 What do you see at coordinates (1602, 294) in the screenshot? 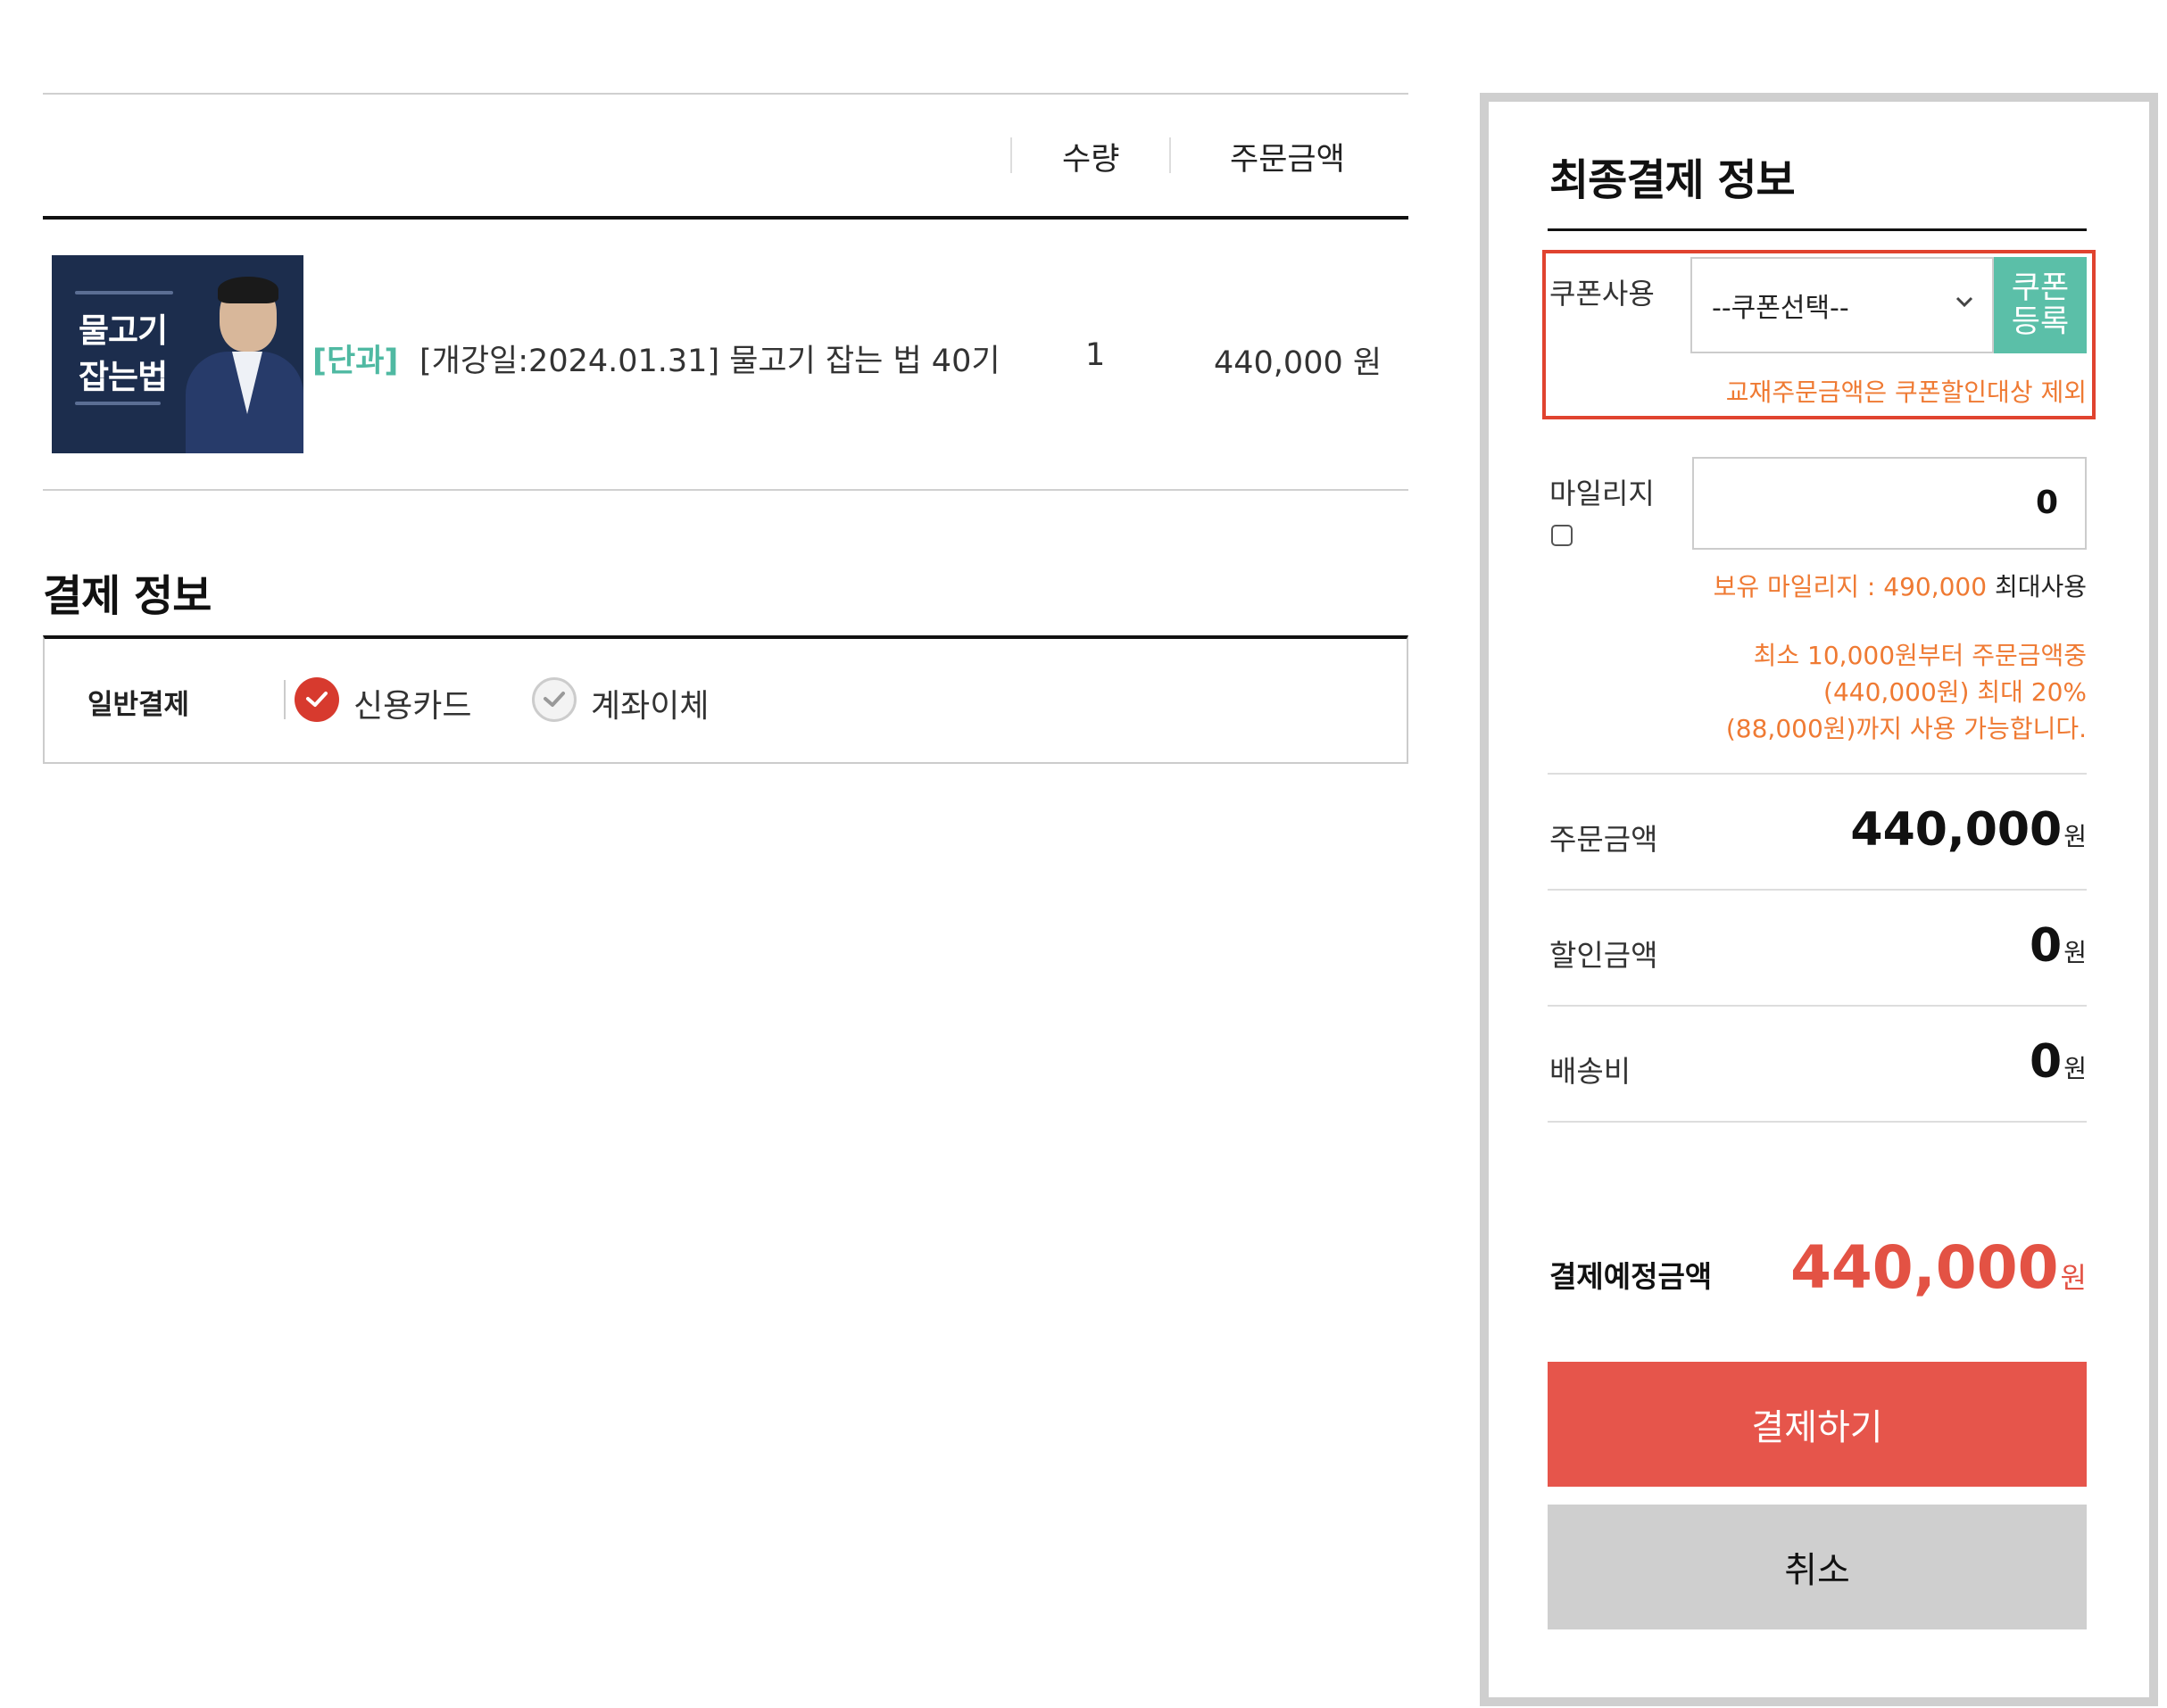
I see `coupon-label: 쿠폰사용` at bounding box center [1602, 294].